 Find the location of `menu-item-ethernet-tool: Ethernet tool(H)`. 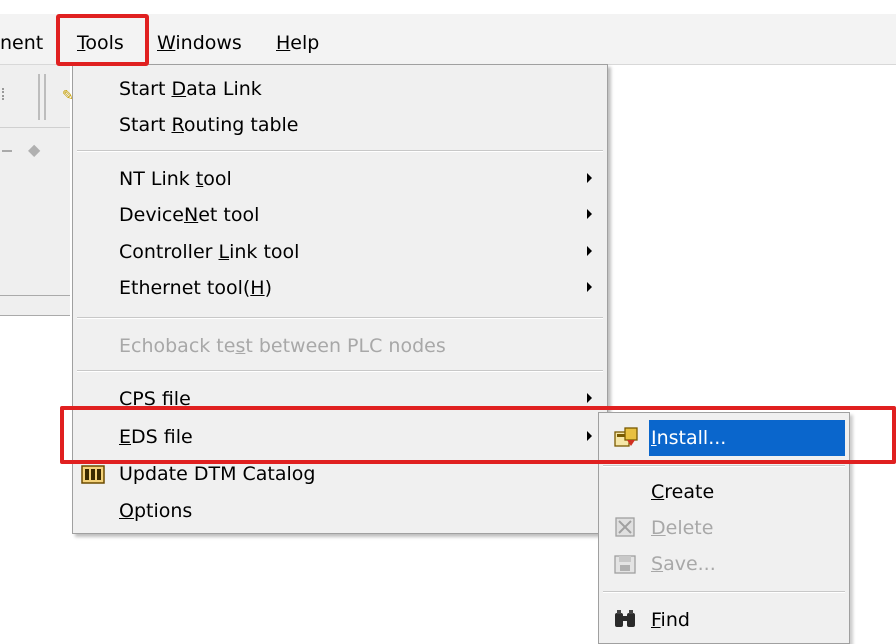

menu-item-ethernet-tool: Ethernet tool(H) is located at coordinates (195, 288).